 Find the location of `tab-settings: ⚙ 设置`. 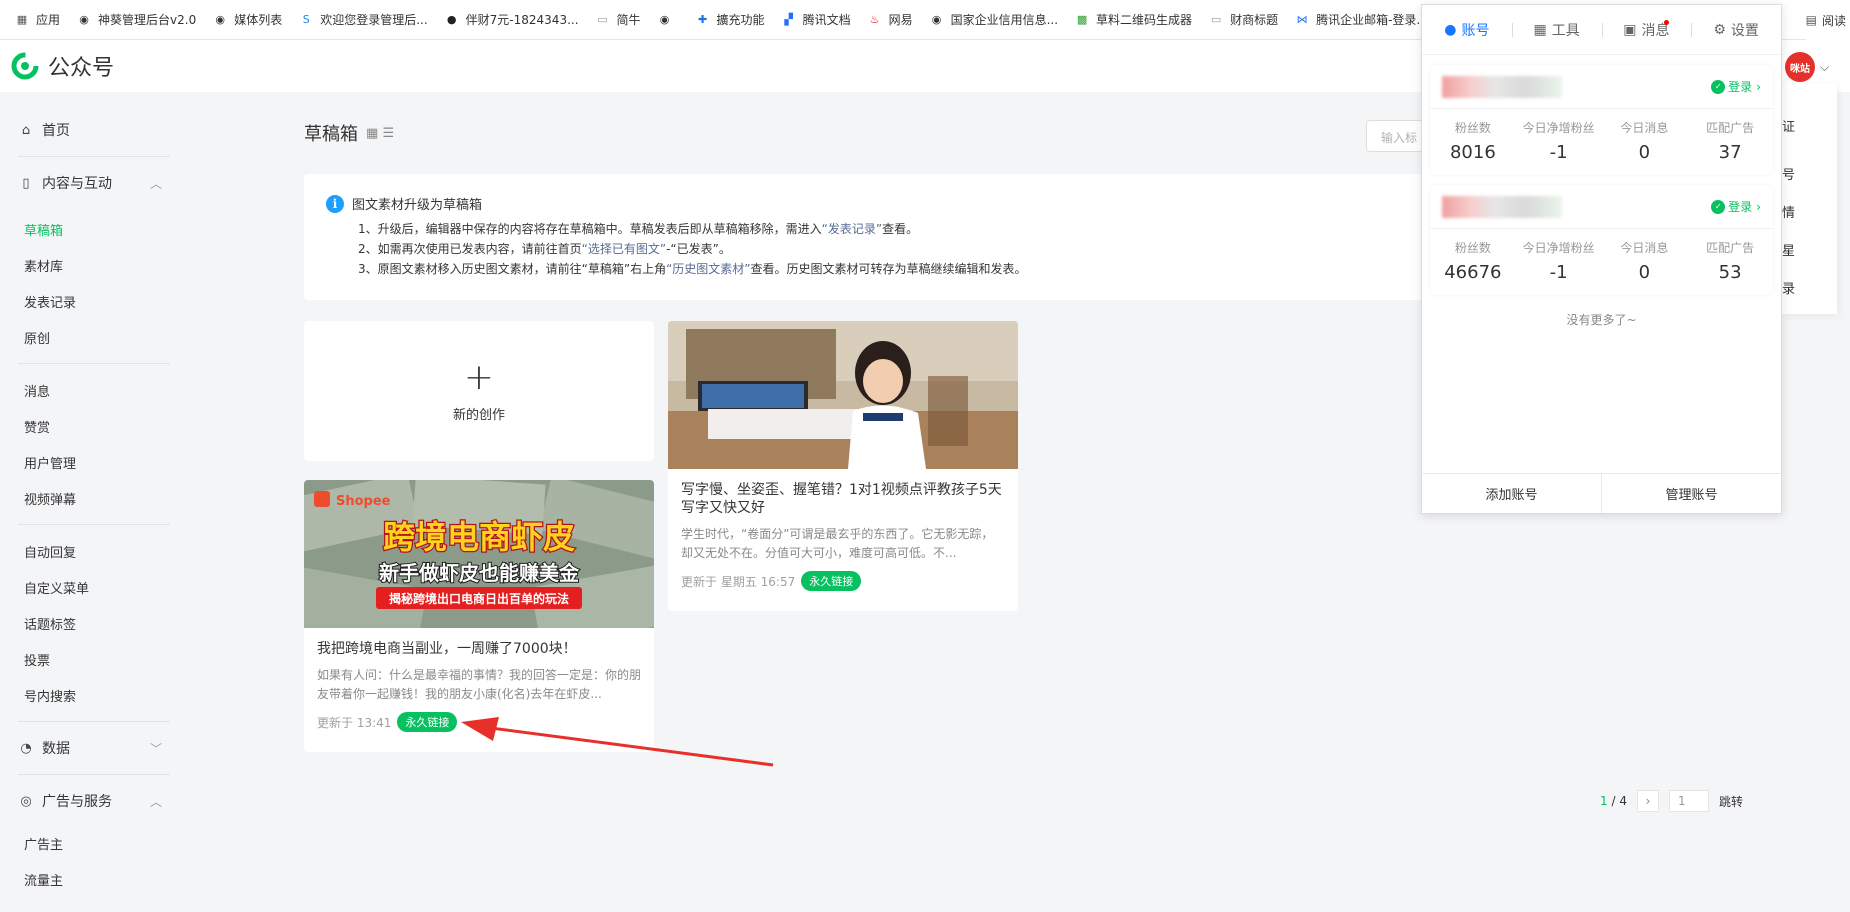

tab-settings: ⚙ 设置 is located at coordinates (1736, 30).